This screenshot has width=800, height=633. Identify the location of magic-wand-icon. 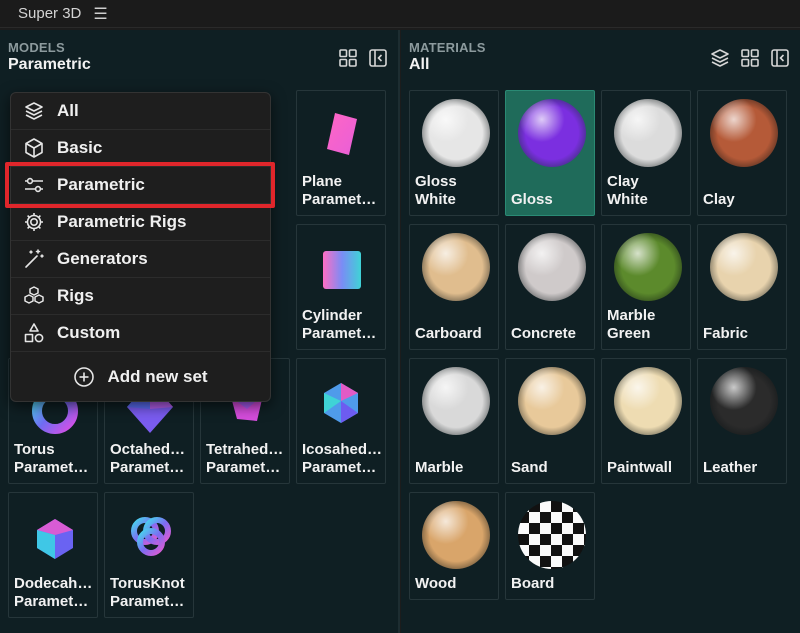
(34, 258).